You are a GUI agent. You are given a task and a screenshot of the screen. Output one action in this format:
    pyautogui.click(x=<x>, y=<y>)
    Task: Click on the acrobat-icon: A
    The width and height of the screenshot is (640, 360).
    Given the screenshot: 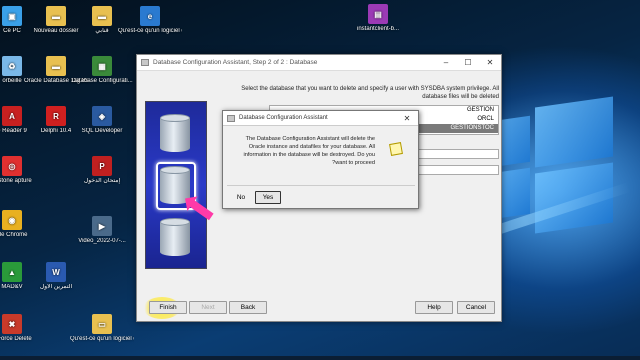 What is the action you would take?
    pyautogui.click(x=12, y=116)
    